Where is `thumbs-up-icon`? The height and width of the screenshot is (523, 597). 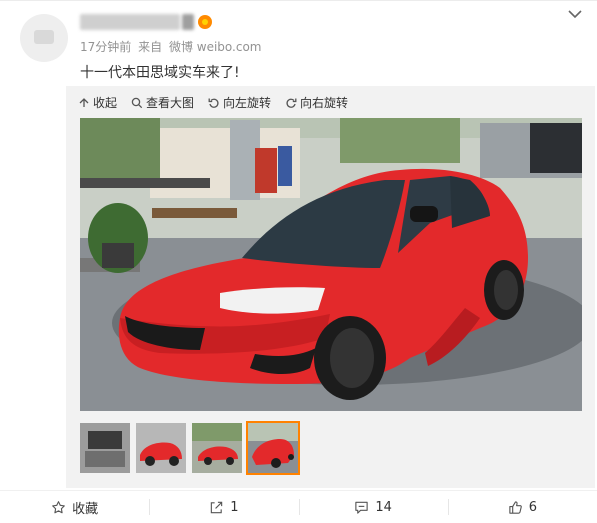
thumbs-up-icon is located at coordinates (515, 507).